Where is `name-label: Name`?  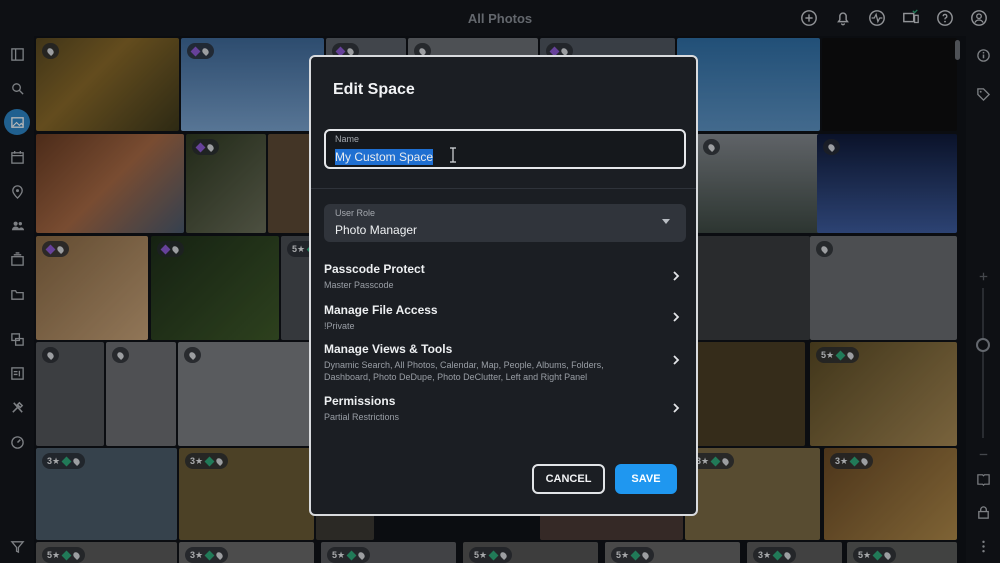 name-label: Name is located at coordinates (347, 139).